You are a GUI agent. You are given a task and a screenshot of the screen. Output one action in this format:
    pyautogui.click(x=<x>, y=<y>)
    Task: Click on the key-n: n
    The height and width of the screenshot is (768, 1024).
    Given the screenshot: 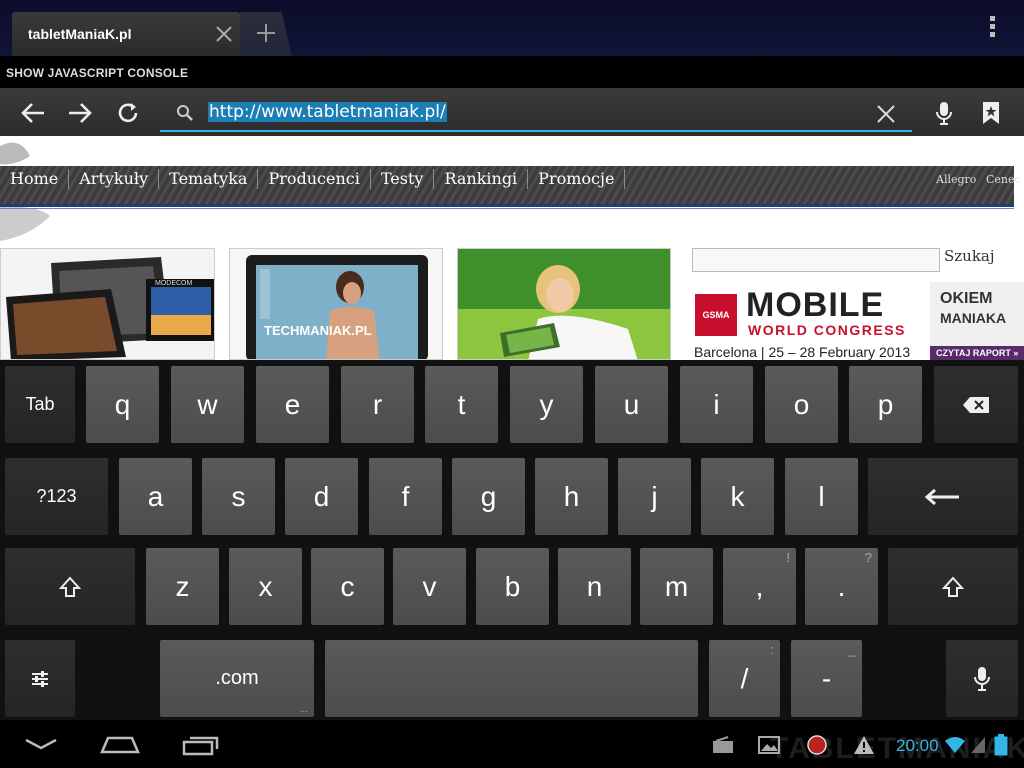 What is the action you would take?
    pyautogui.click(x=594, y=586)
    